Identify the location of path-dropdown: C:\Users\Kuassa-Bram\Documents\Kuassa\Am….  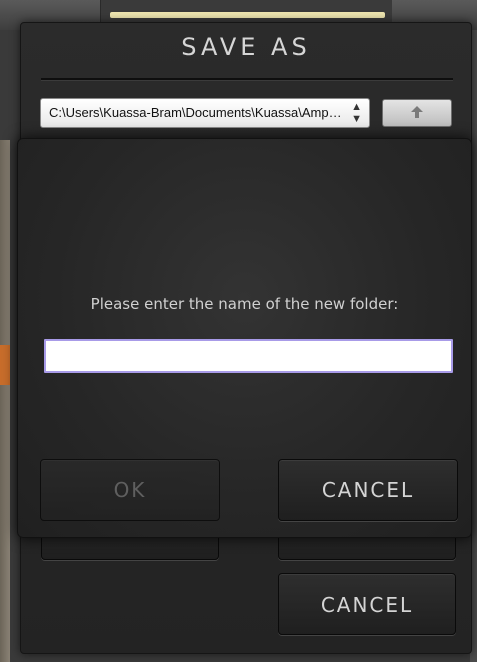
(205, 113).